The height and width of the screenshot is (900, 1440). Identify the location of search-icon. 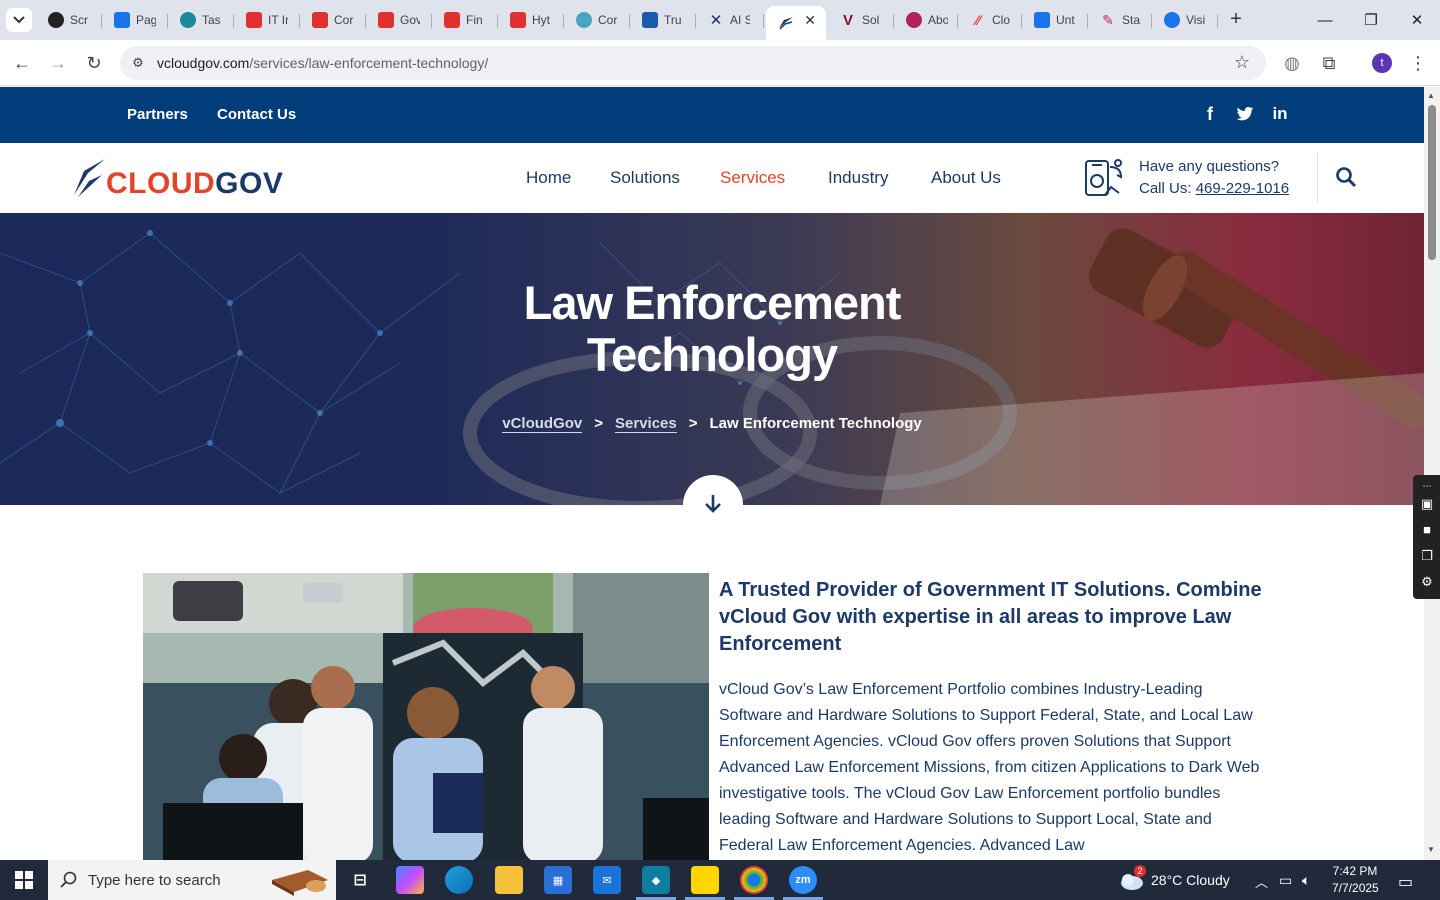
(1346, 177).